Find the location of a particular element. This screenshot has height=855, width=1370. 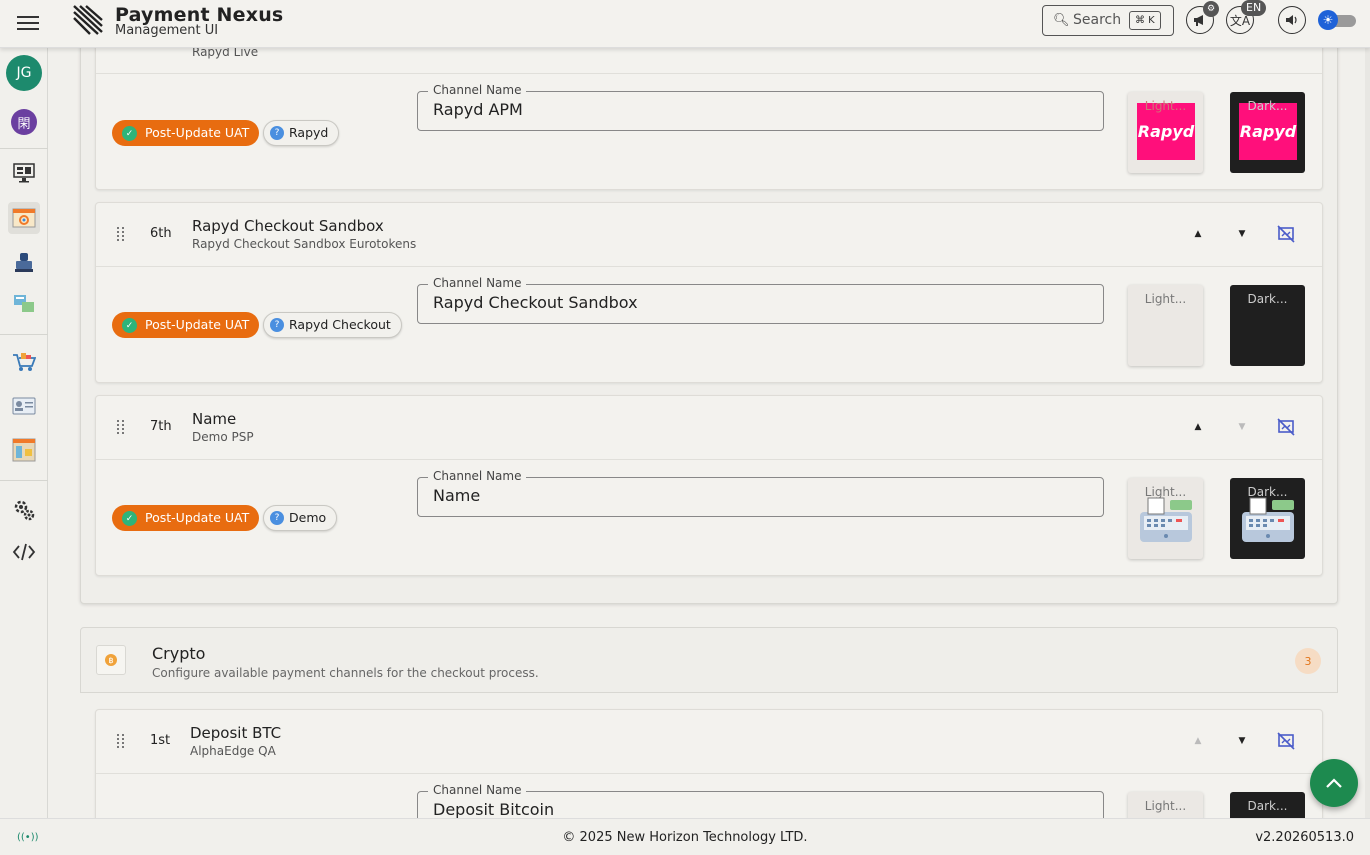

code-icon is located at coordinates (24, 552).